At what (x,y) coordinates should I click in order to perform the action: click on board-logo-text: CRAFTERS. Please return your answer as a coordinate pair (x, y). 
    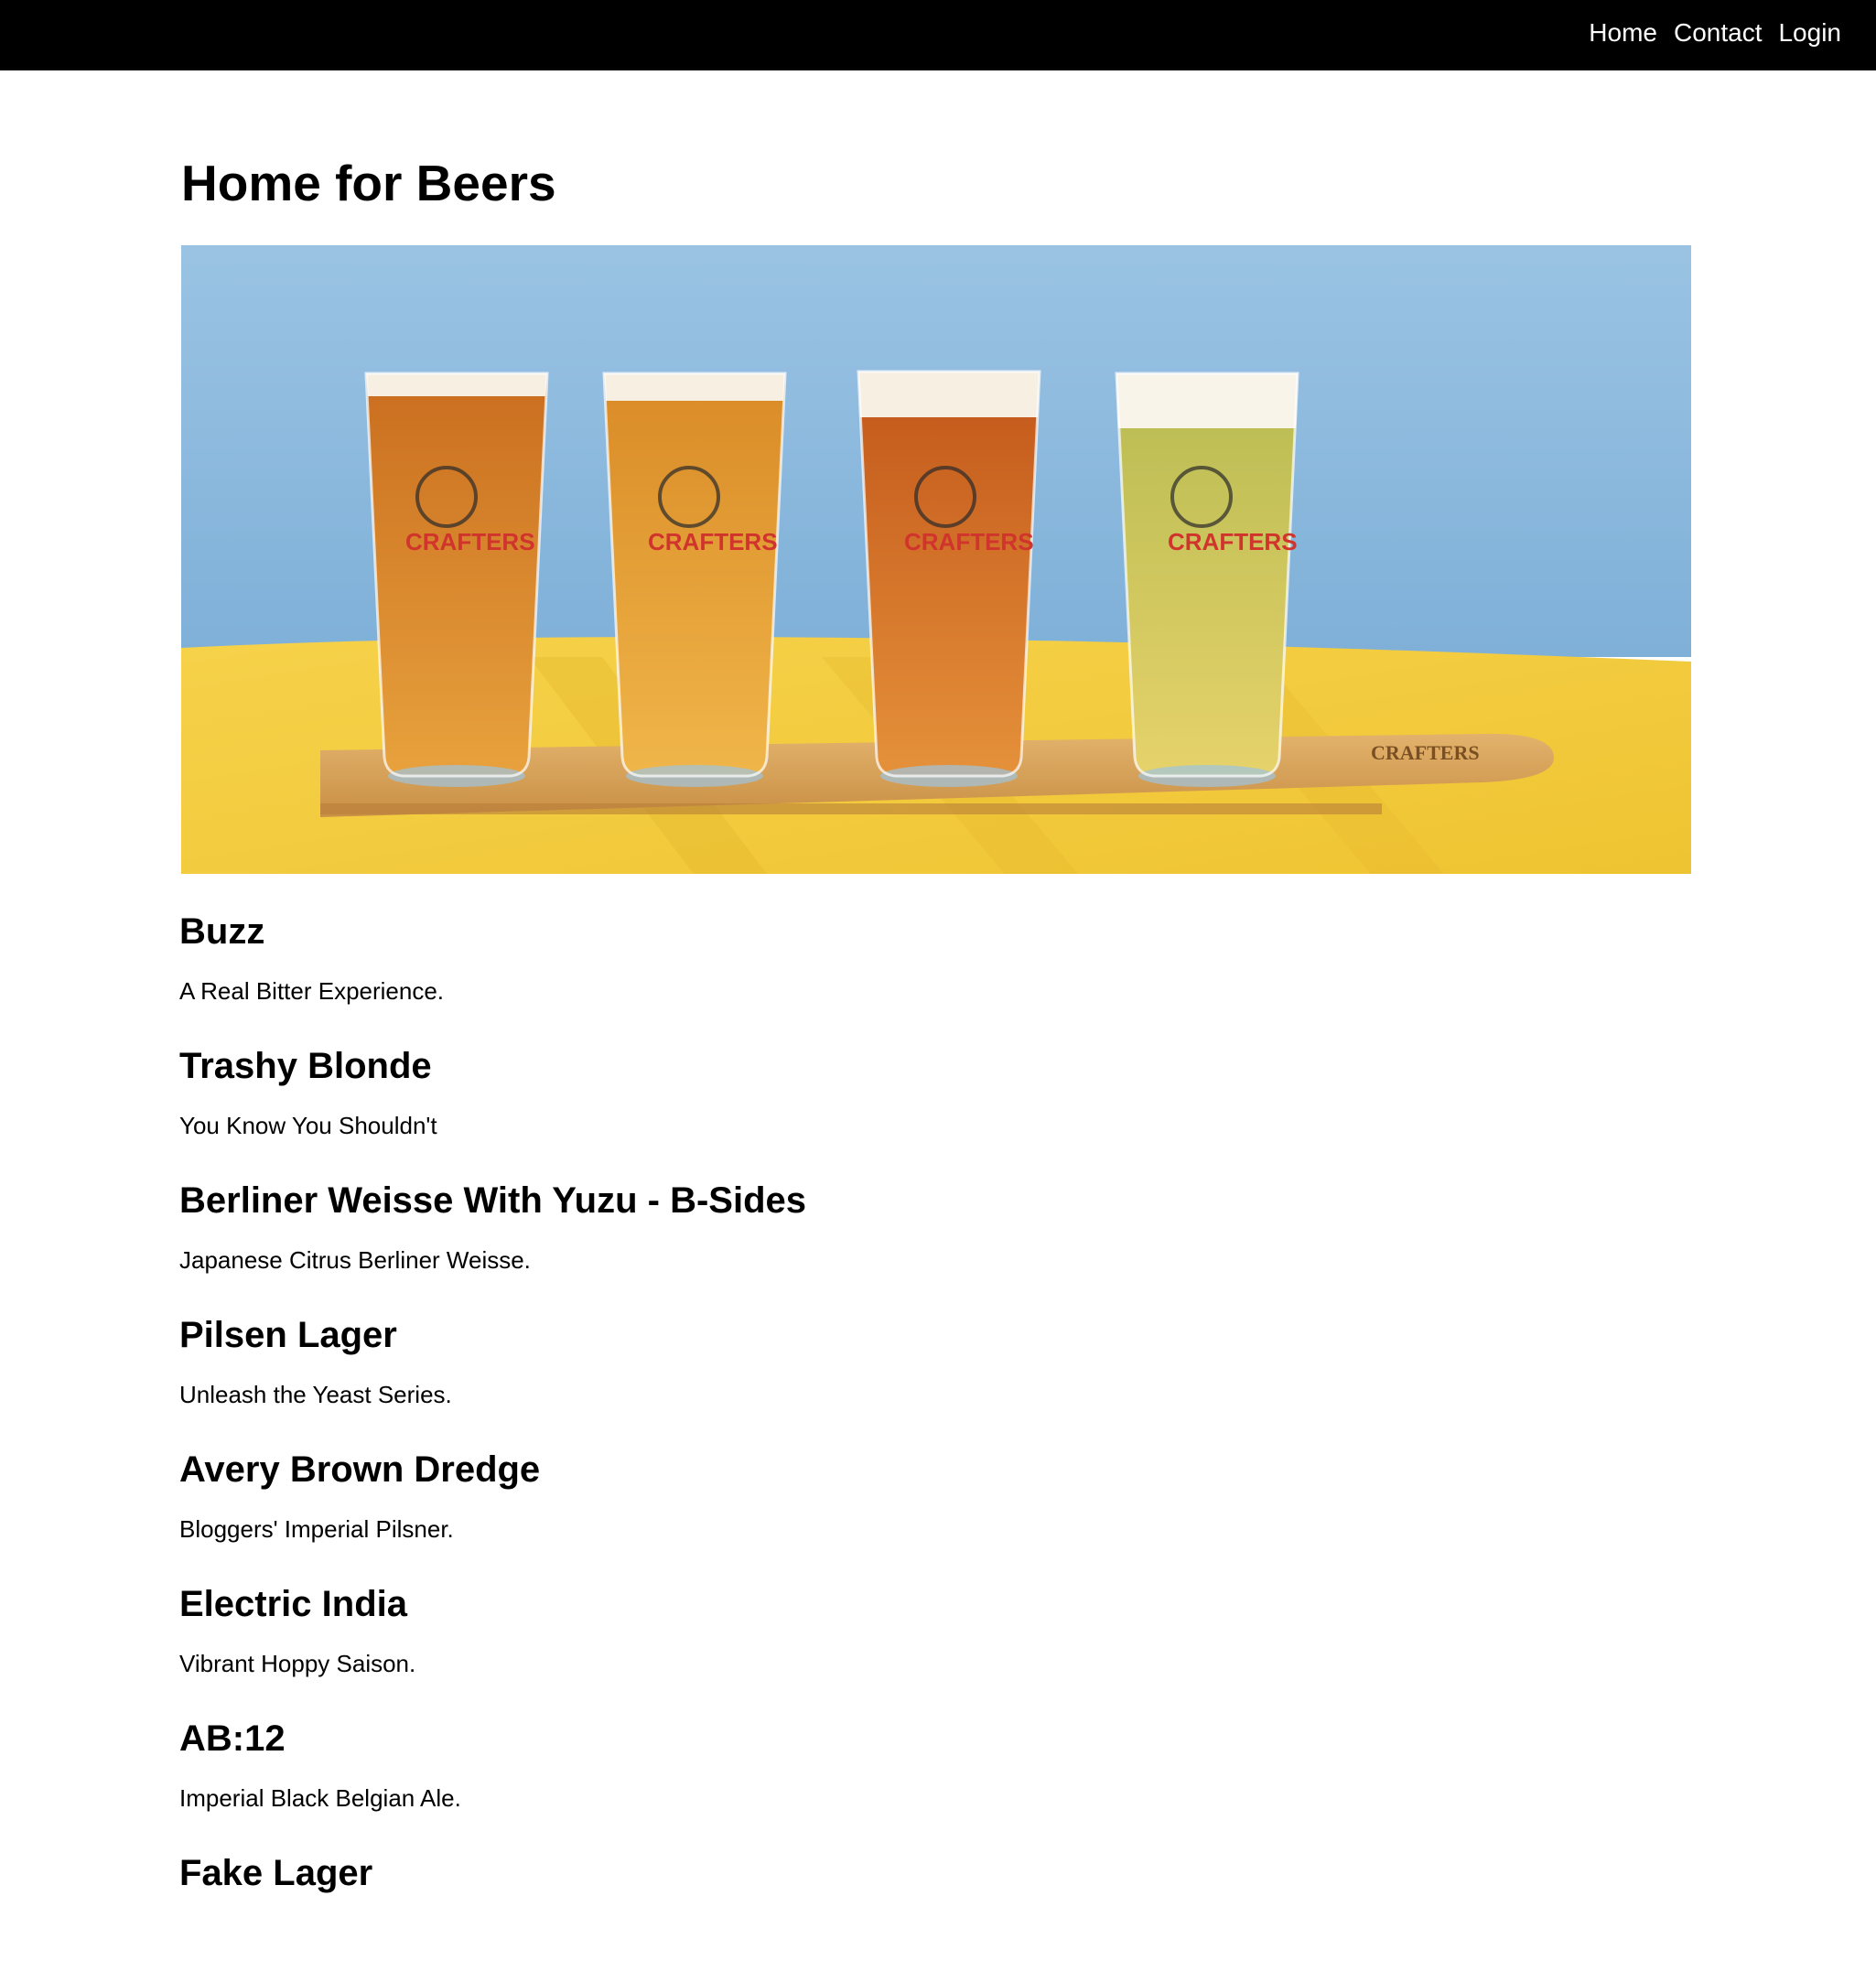
    Looking at the image, I should click on (1426, 752).